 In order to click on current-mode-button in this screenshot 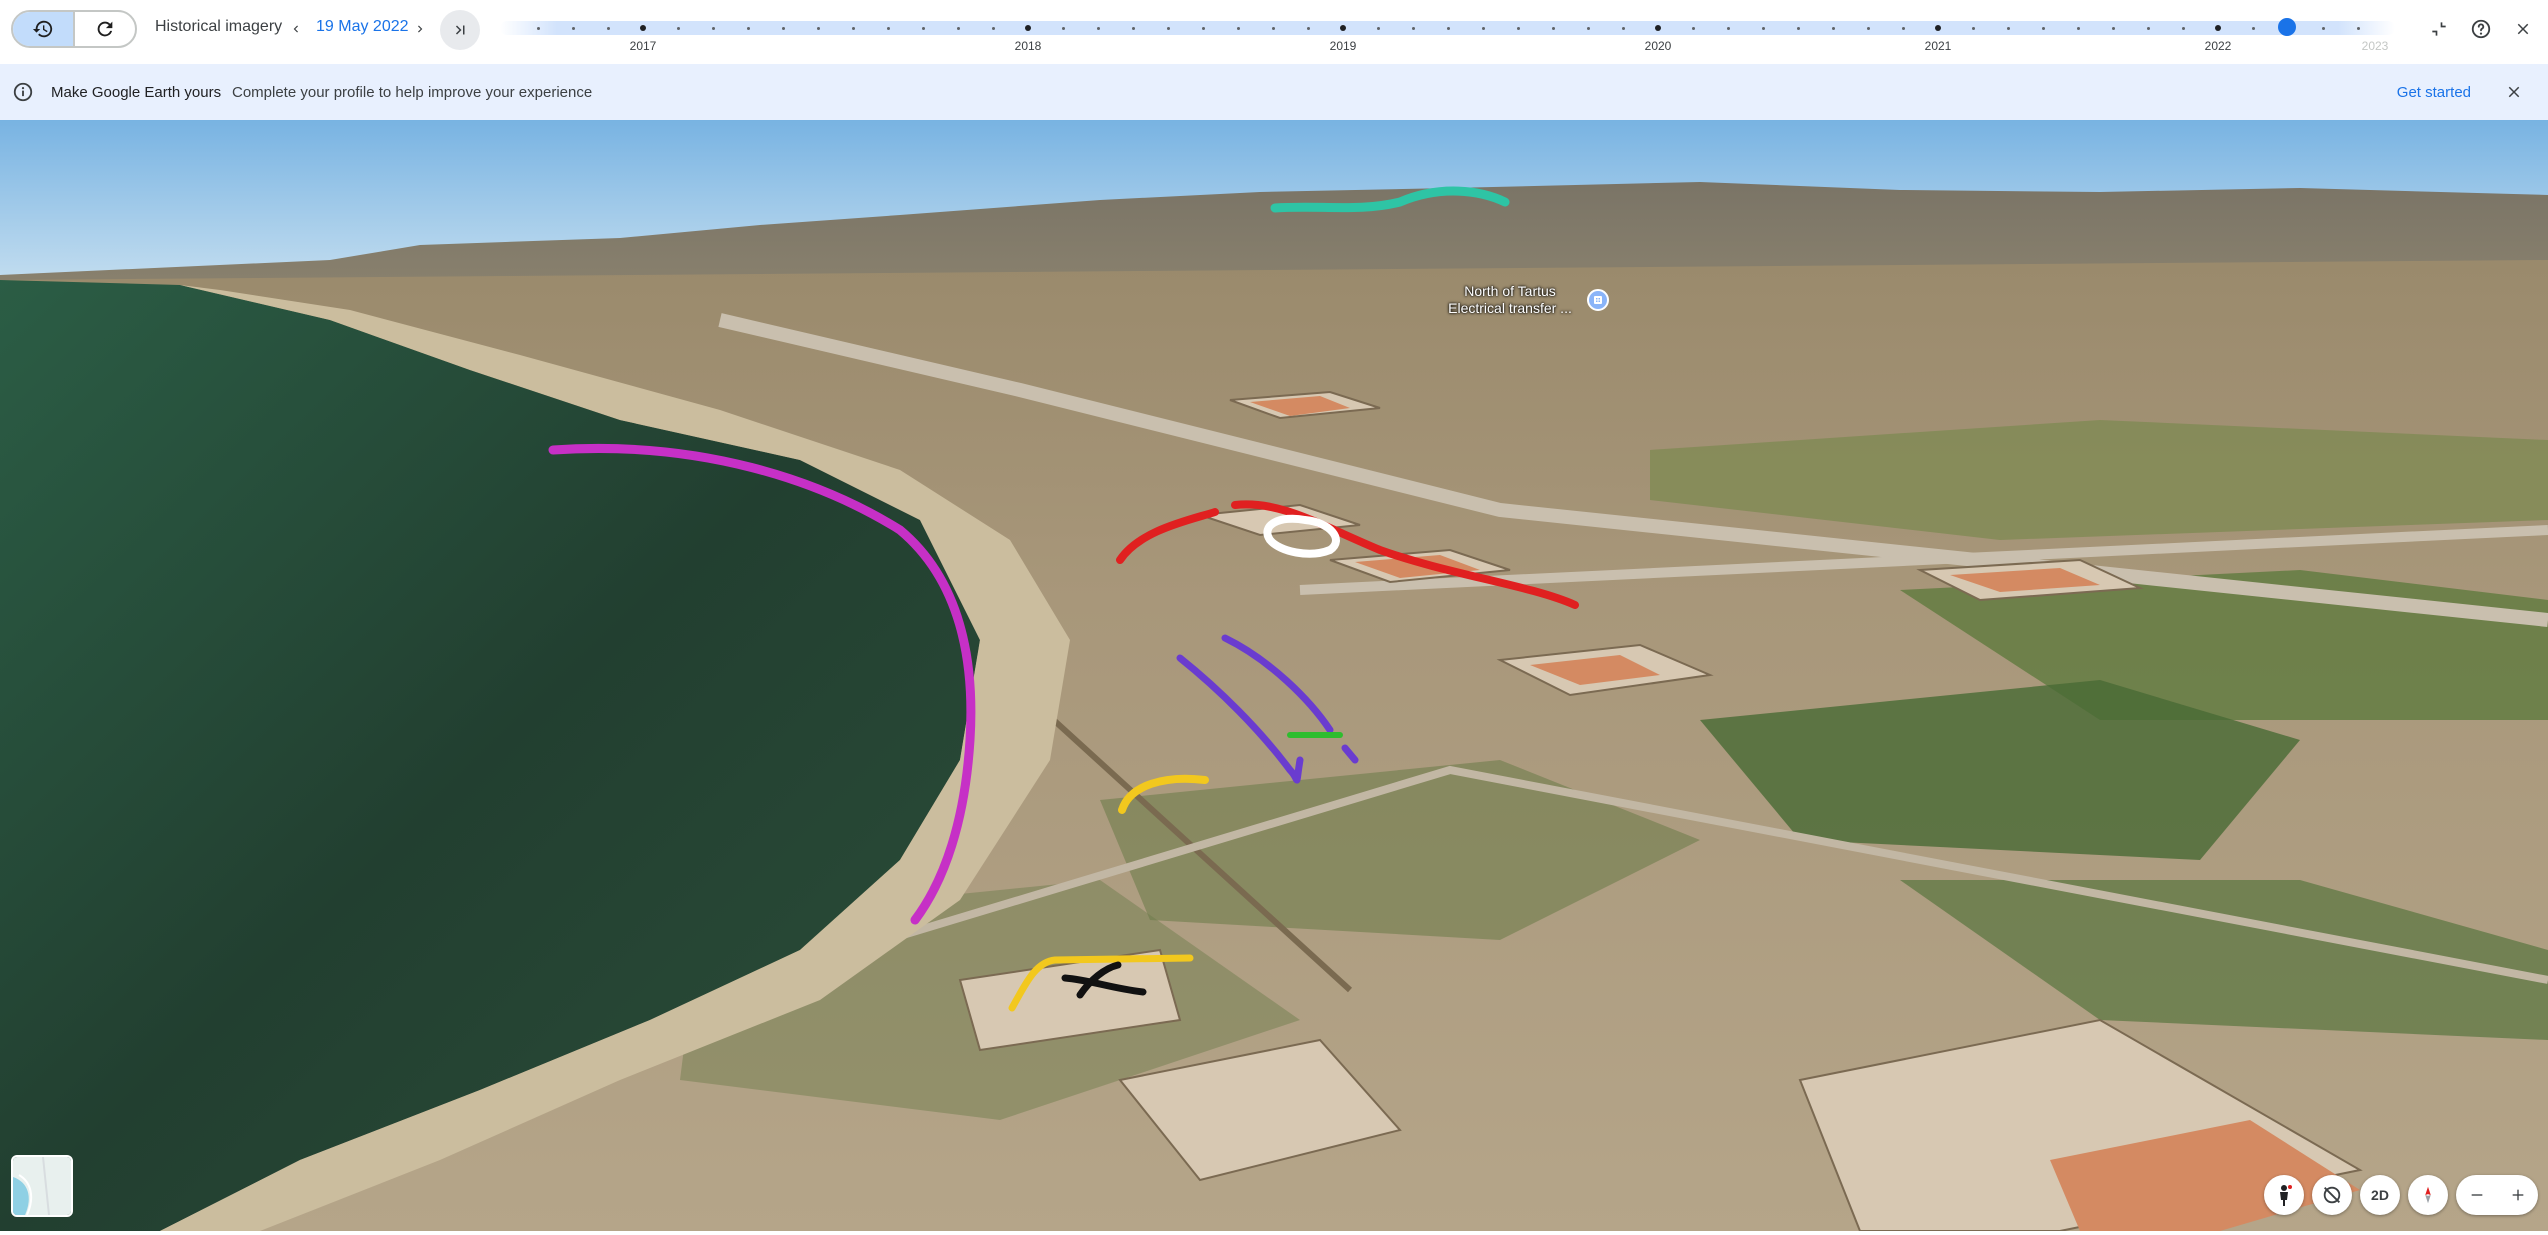, I will do `click(104, 29)`.